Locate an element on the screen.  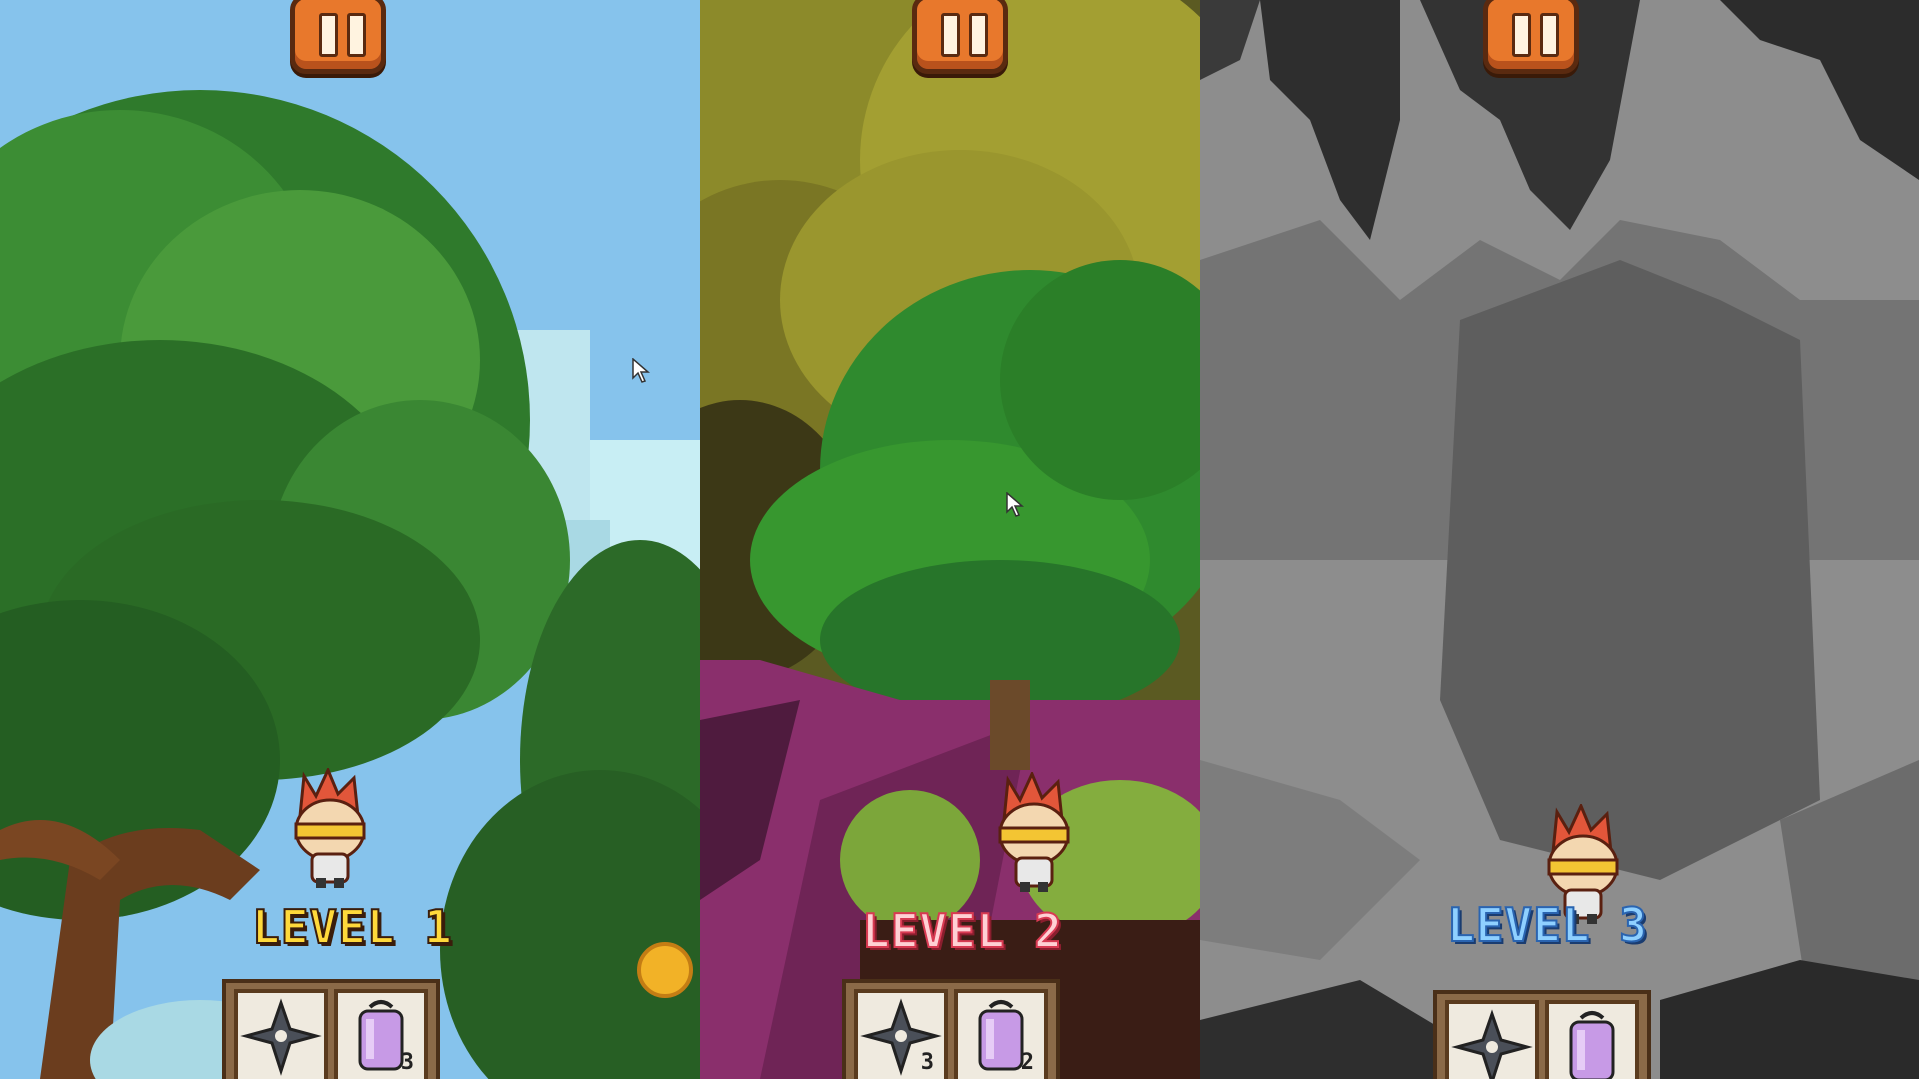
potion-count: 3 is located at coordinates (407, 1062).